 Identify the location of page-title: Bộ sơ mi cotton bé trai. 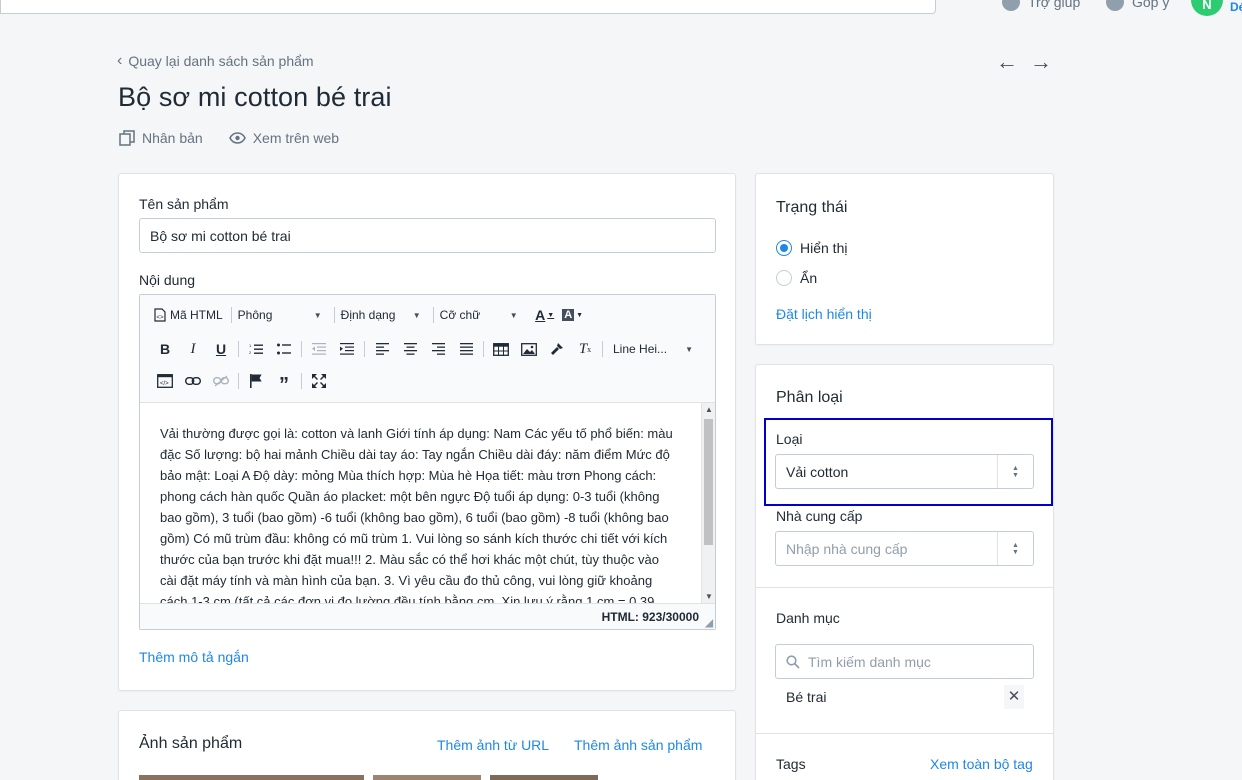
(255, 97).